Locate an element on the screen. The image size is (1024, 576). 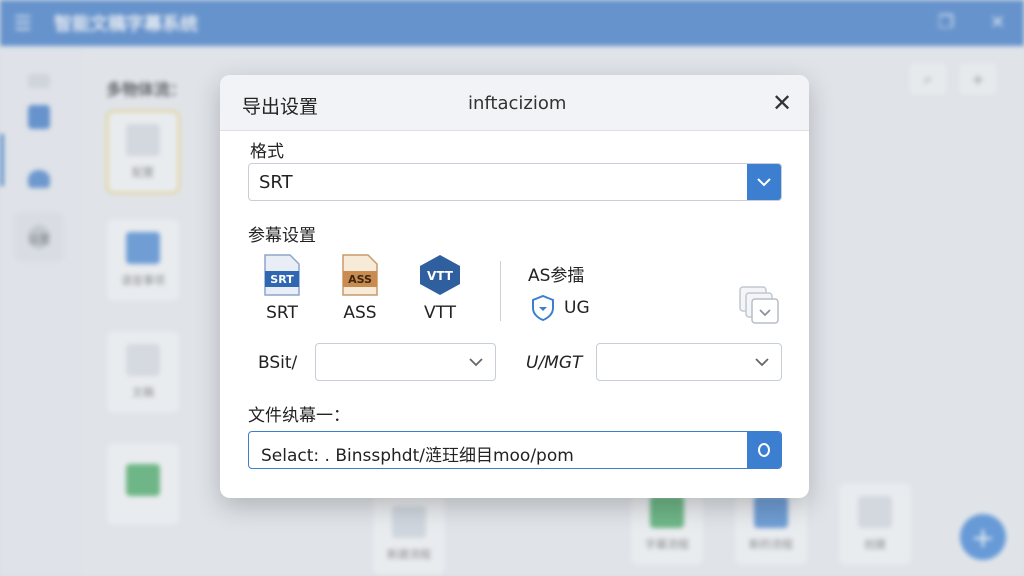
format-dropdown-button is located at coordinates (764, 182).